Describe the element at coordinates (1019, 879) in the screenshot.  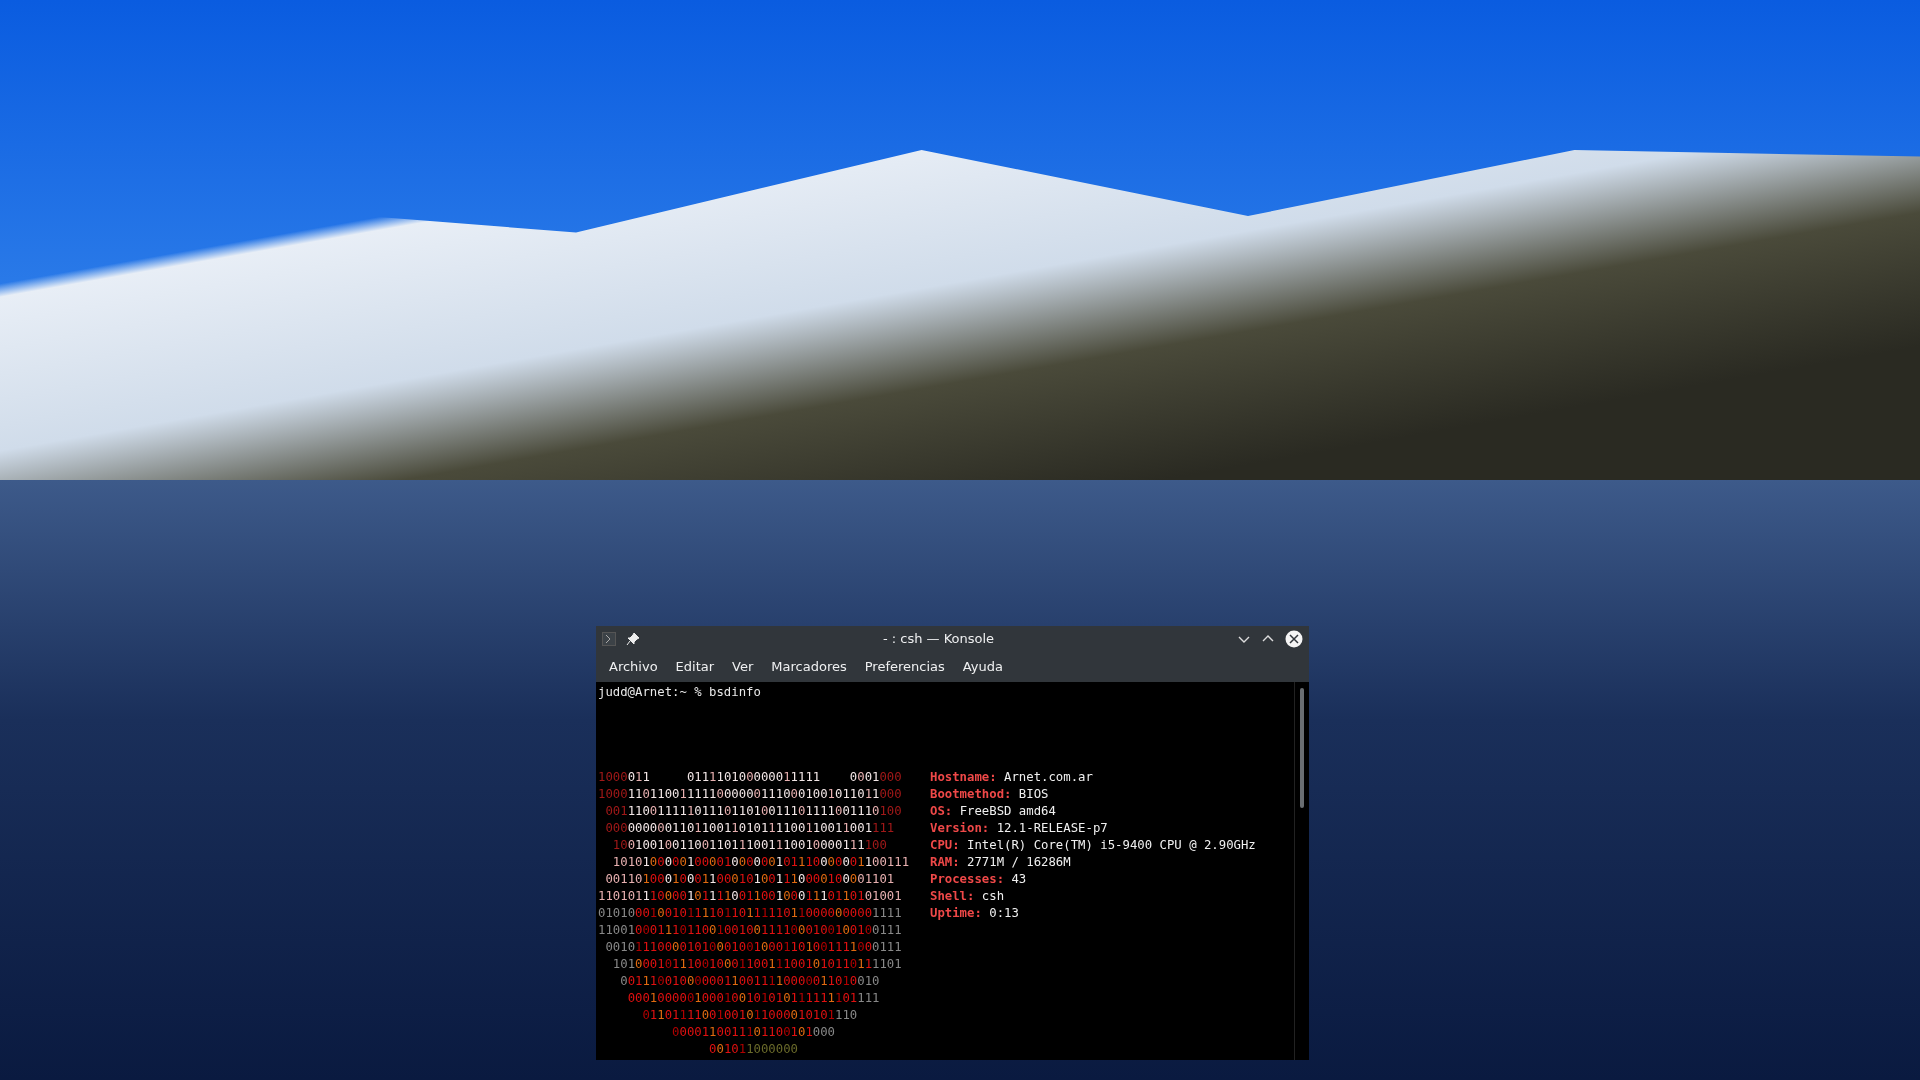
I see `info-value: 43` at that location.